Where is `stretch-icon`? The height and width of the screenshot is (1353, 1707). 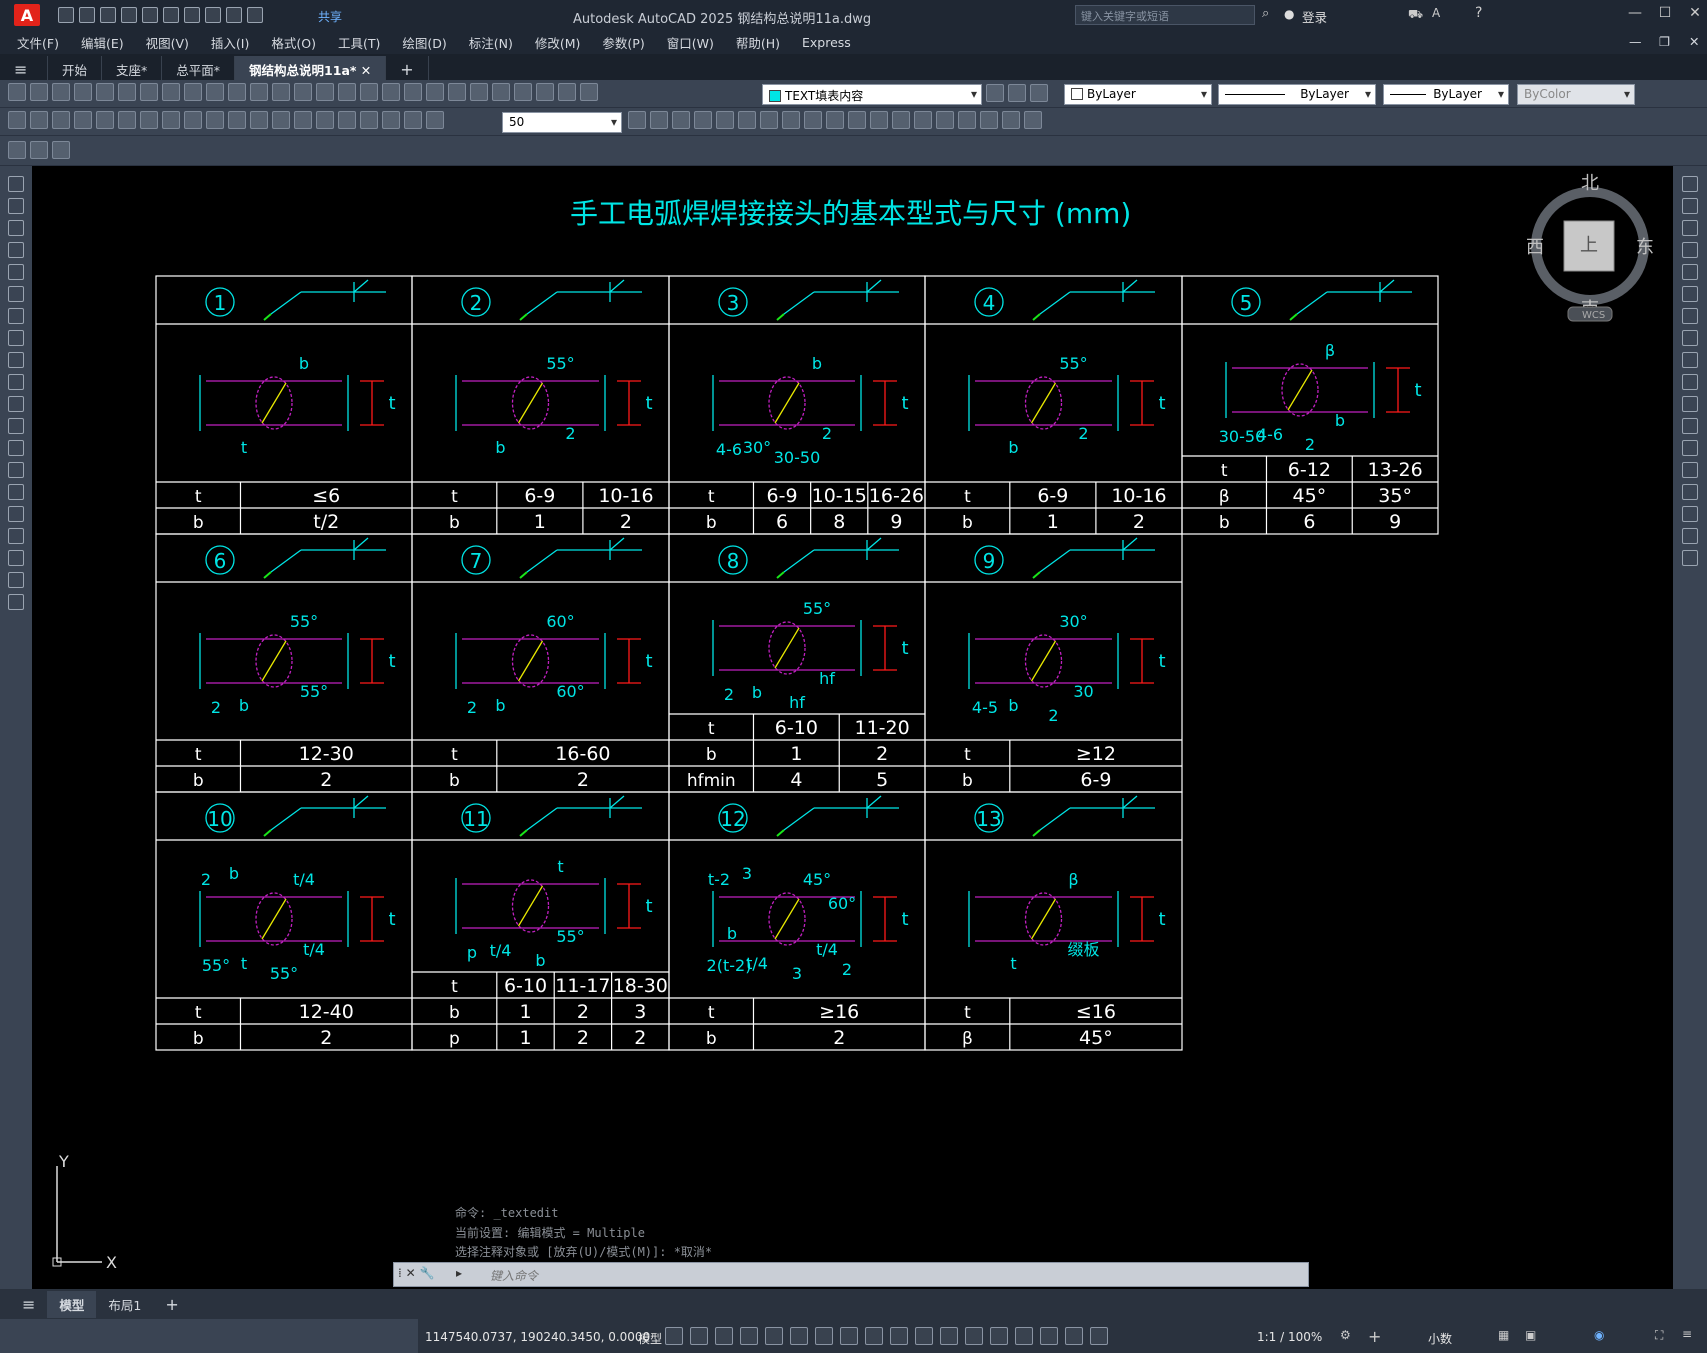 stretch-icon is located at coordinates (835, 120).